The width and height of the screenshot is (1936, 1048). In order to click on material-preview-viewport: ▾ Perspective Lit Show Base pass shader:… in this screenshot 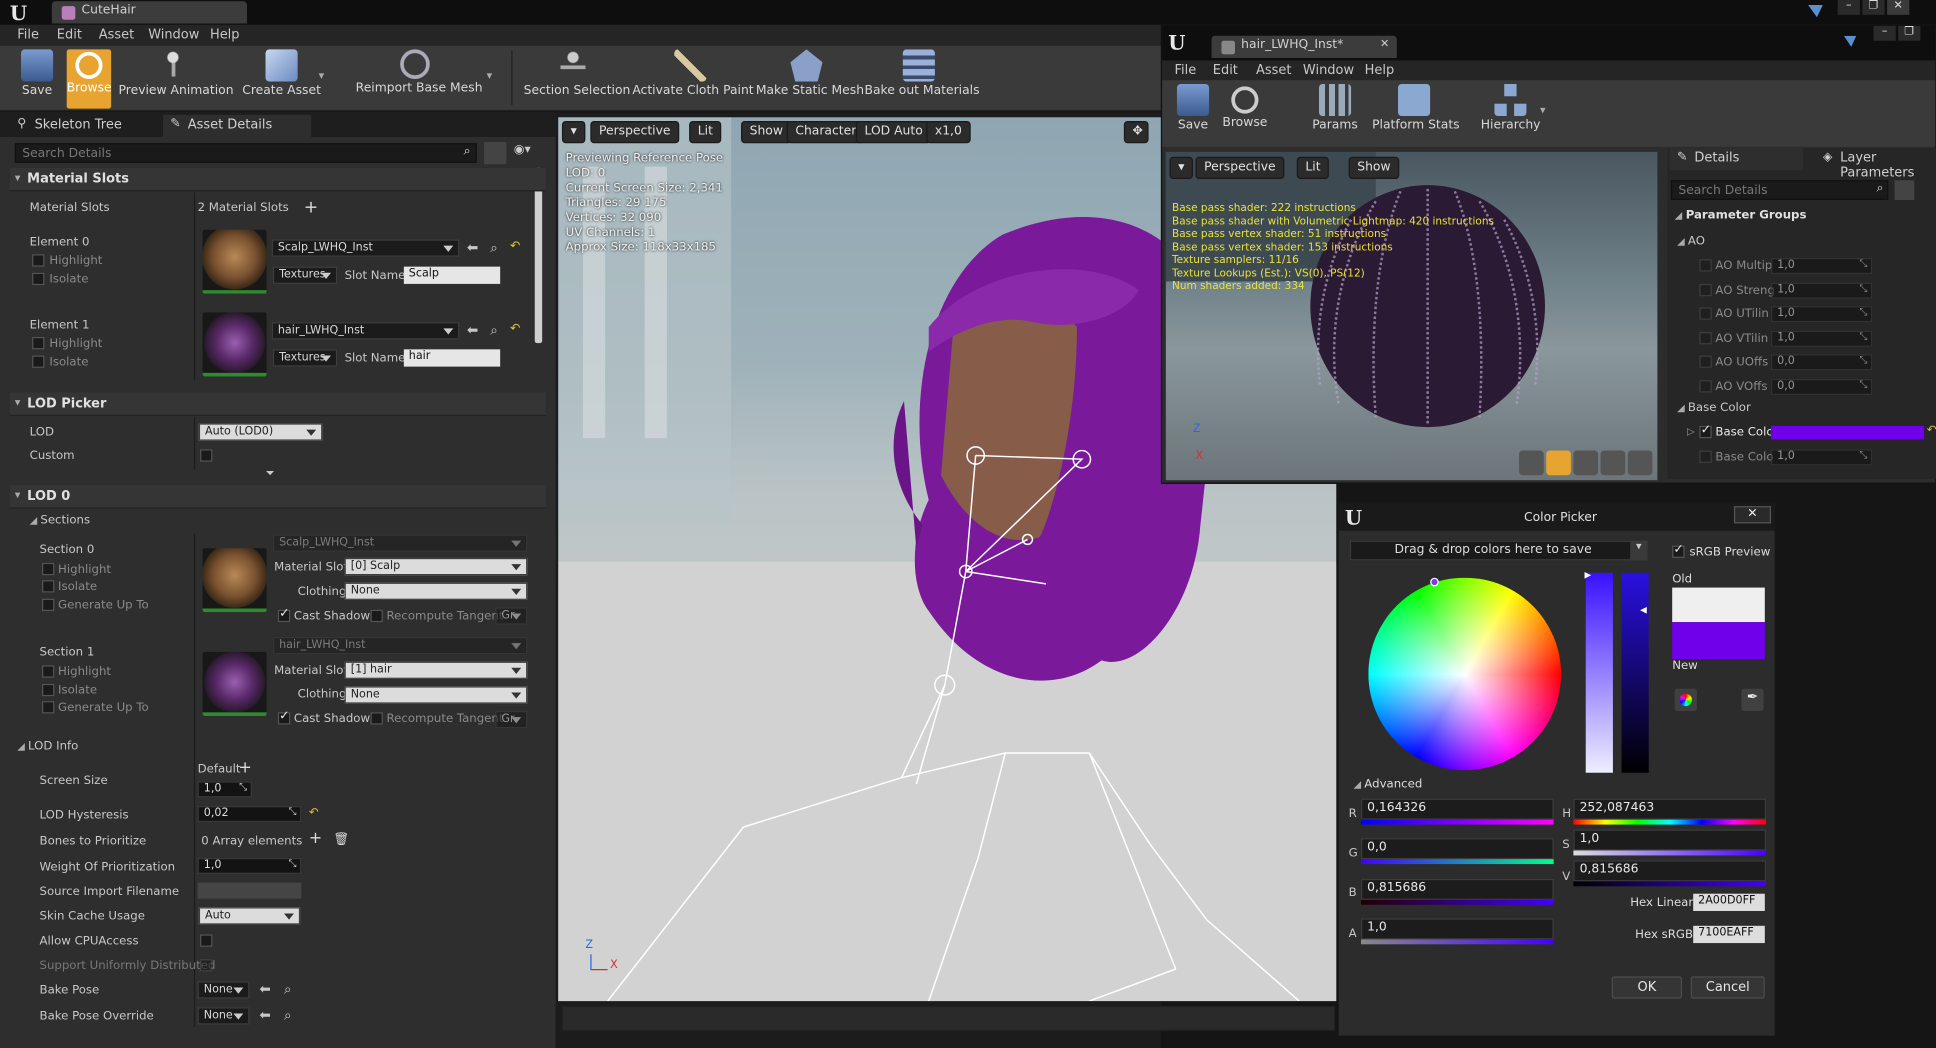, I will do `click(1411, 316)`.